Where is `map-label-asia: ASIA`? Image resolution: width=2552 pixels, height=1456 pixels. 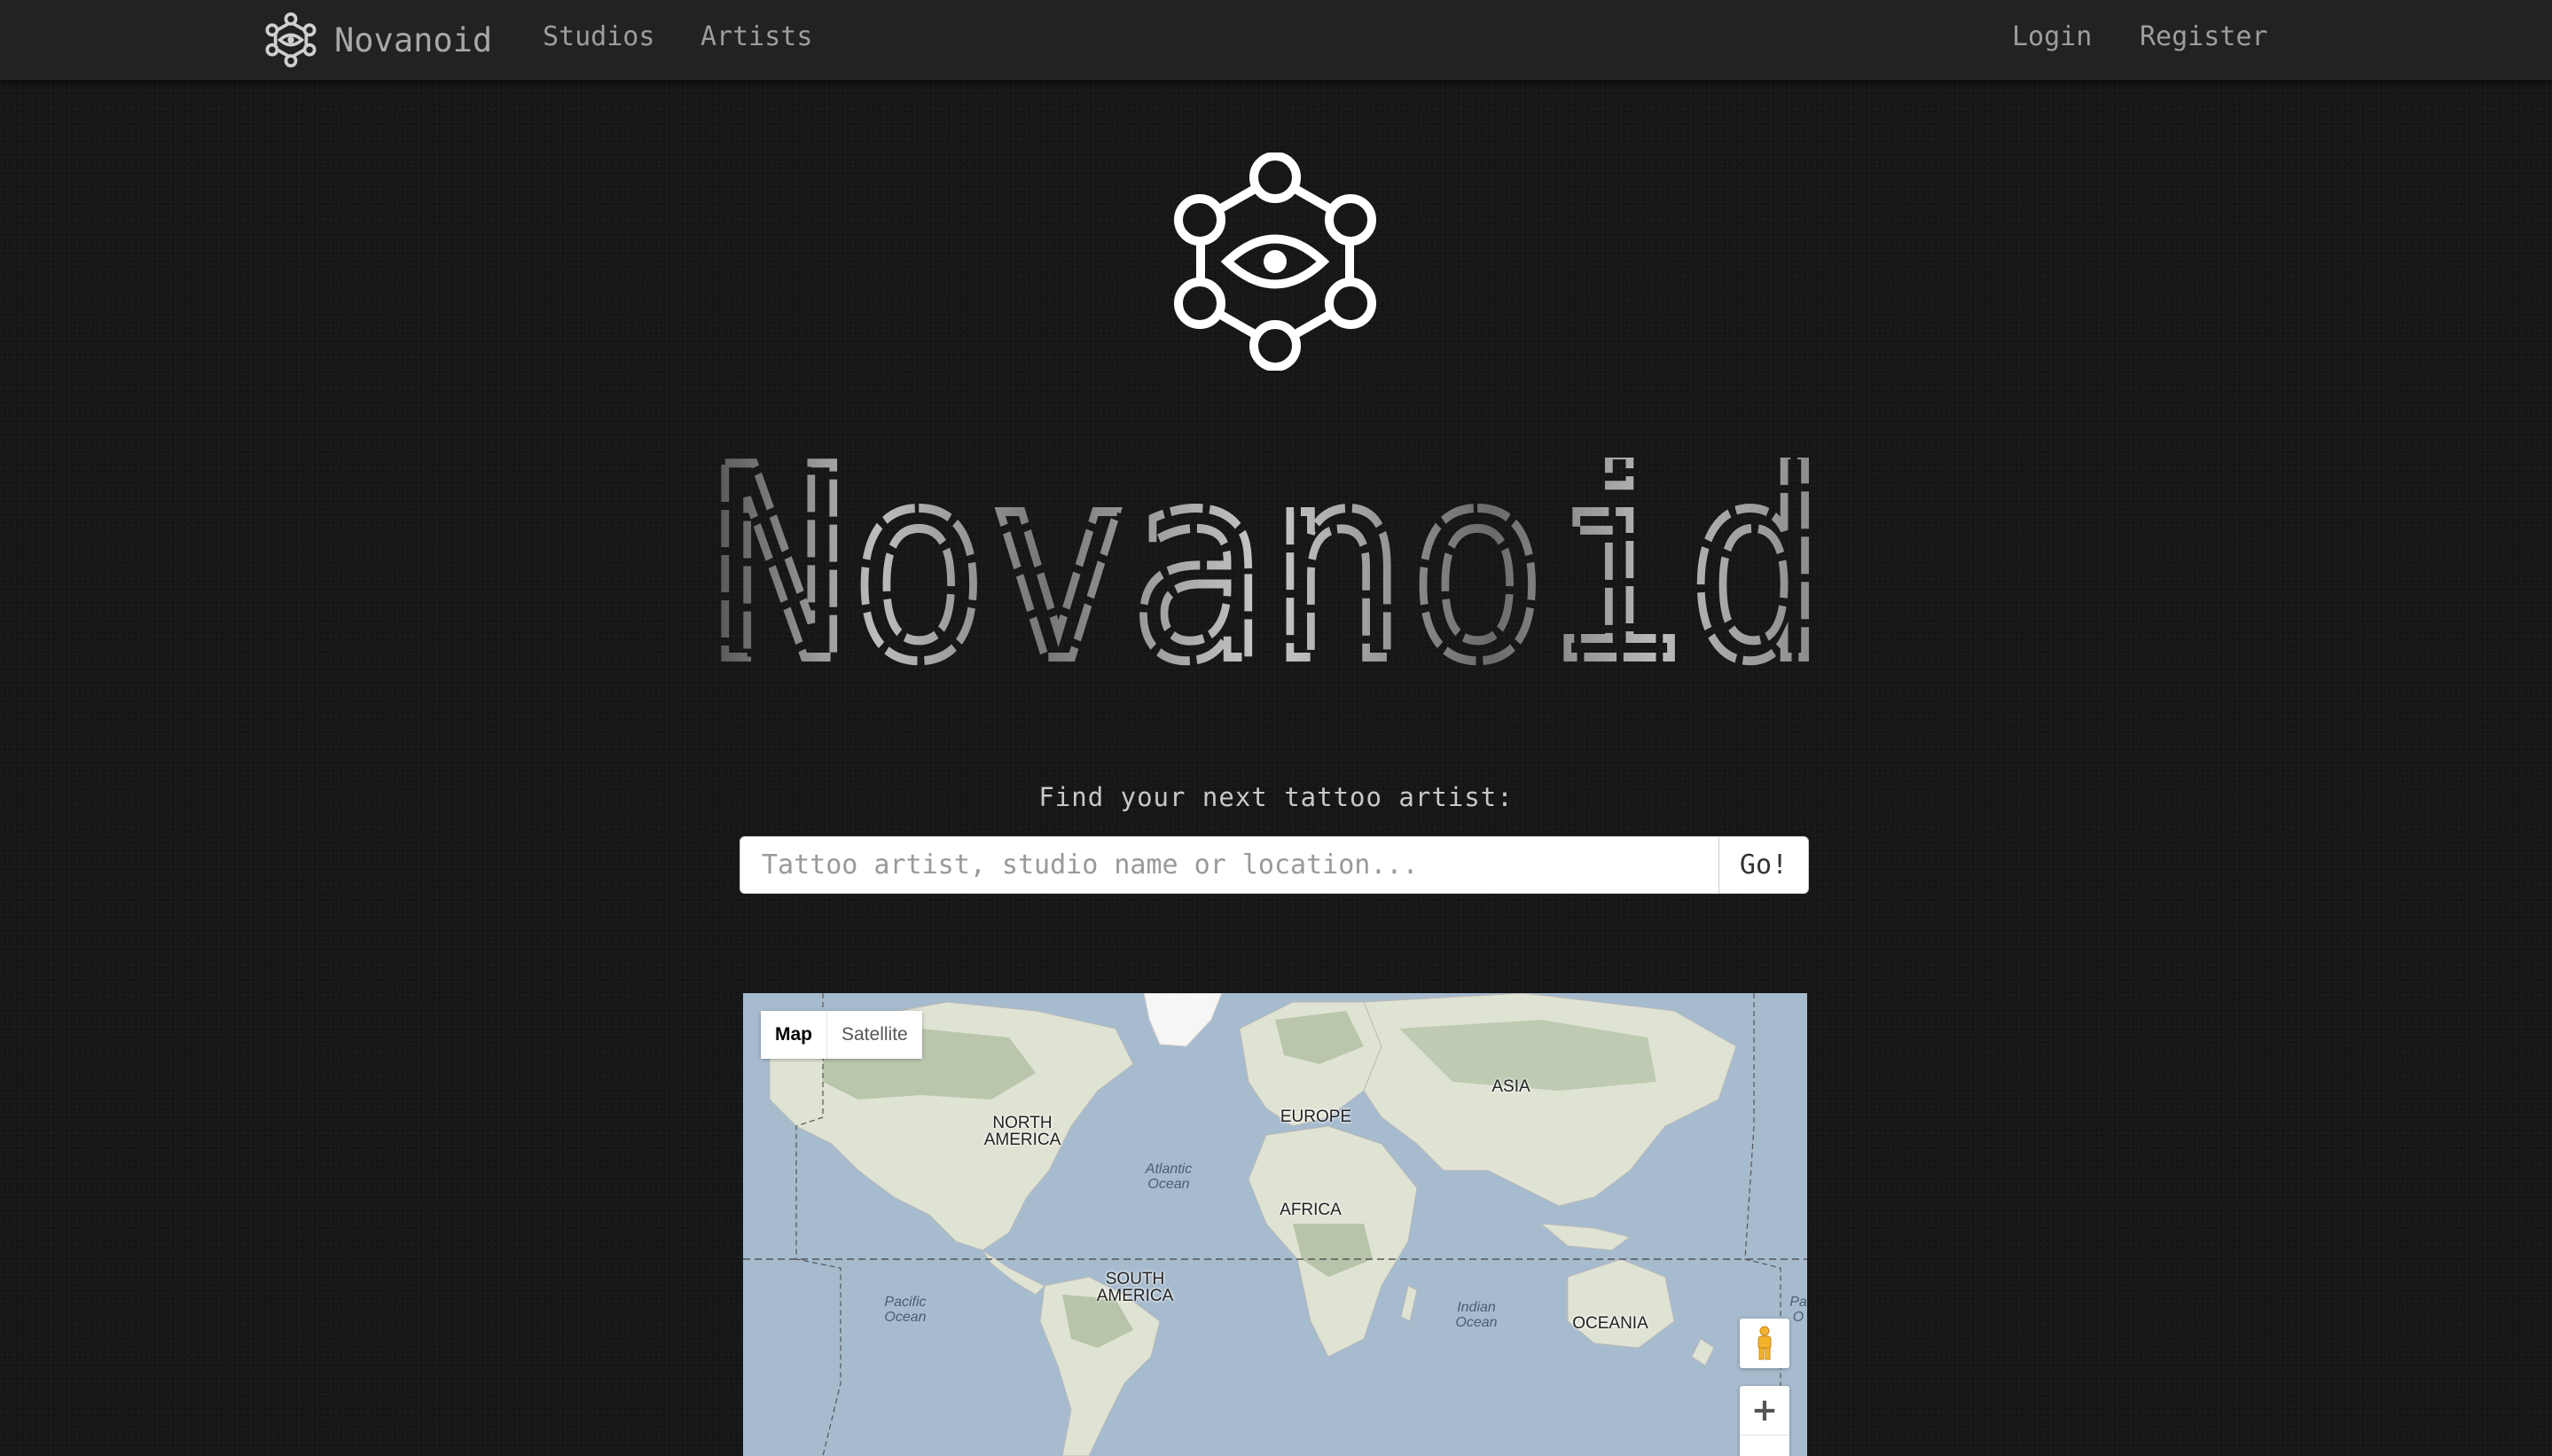 map-label-asia: ASIA is located at coordinates (1510, 1086).